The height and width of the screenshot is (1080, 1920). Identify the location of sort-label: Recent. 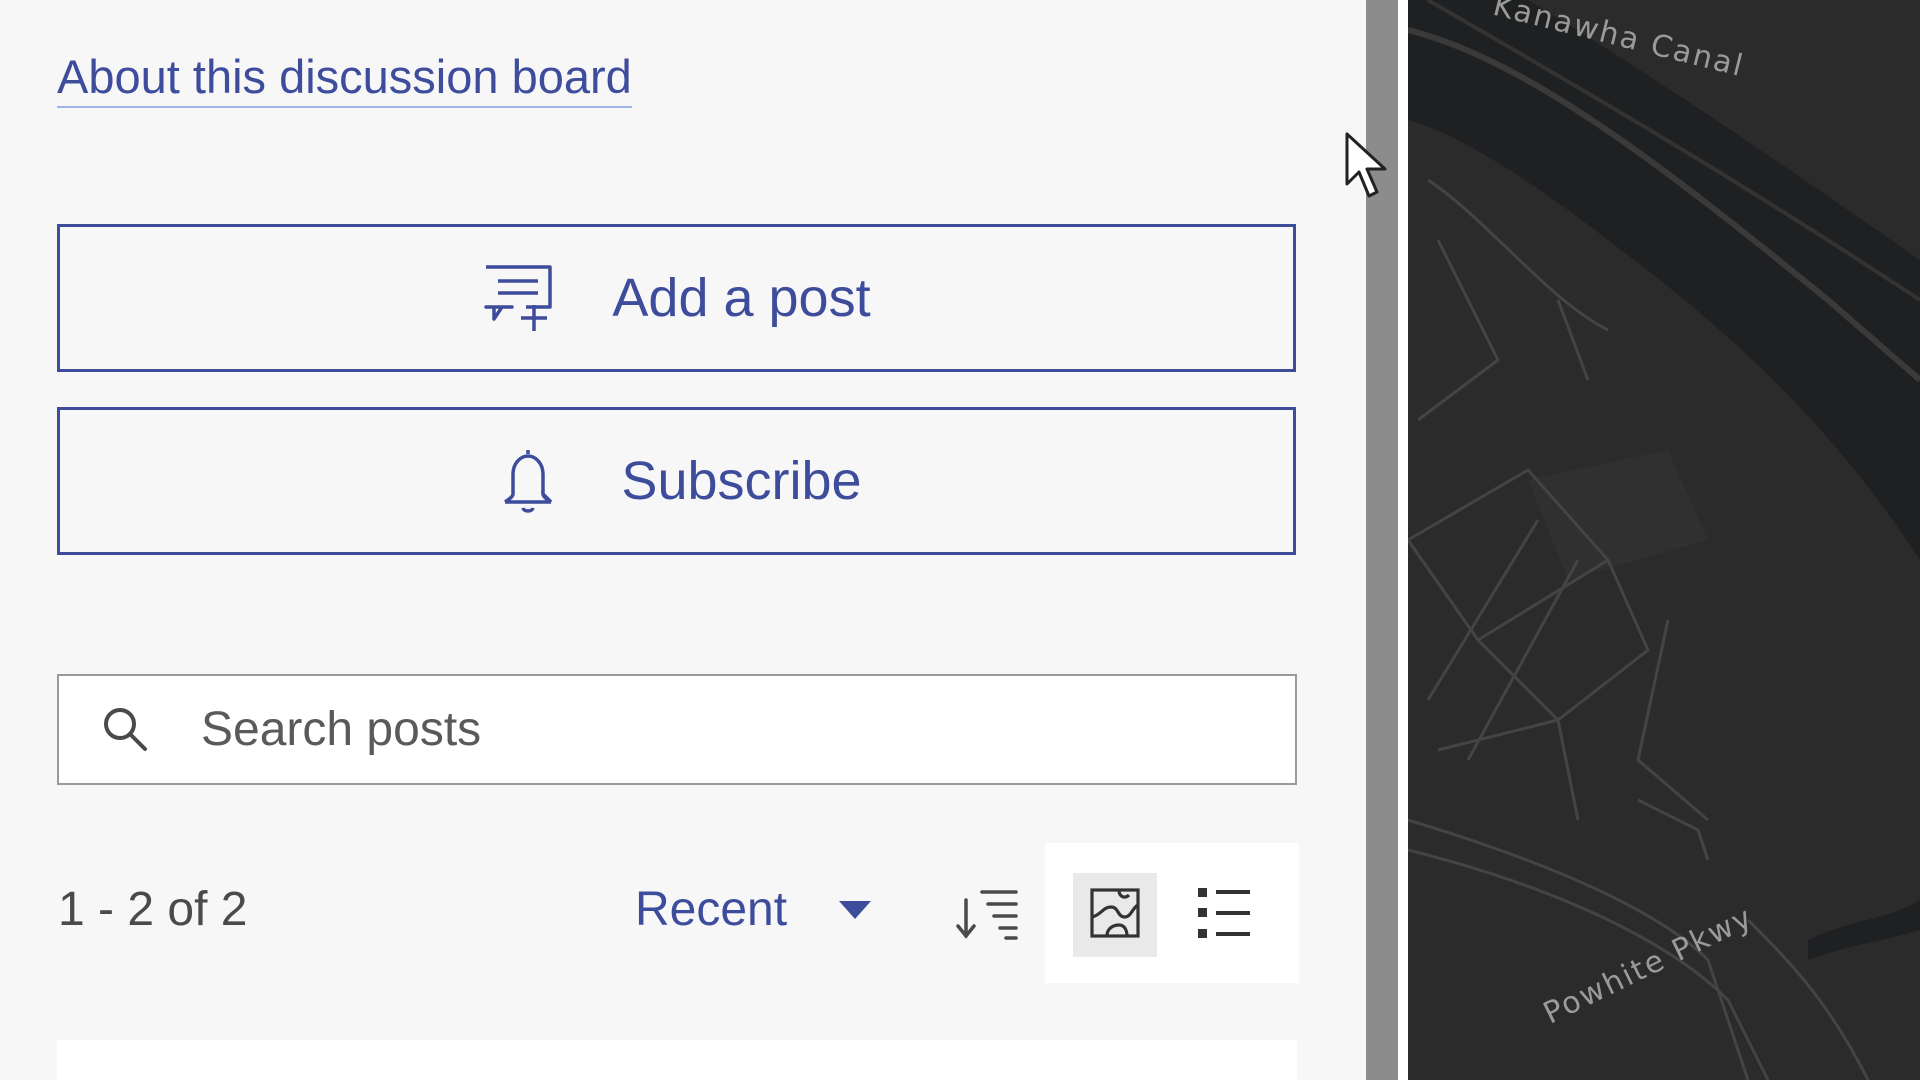
(711, 909).